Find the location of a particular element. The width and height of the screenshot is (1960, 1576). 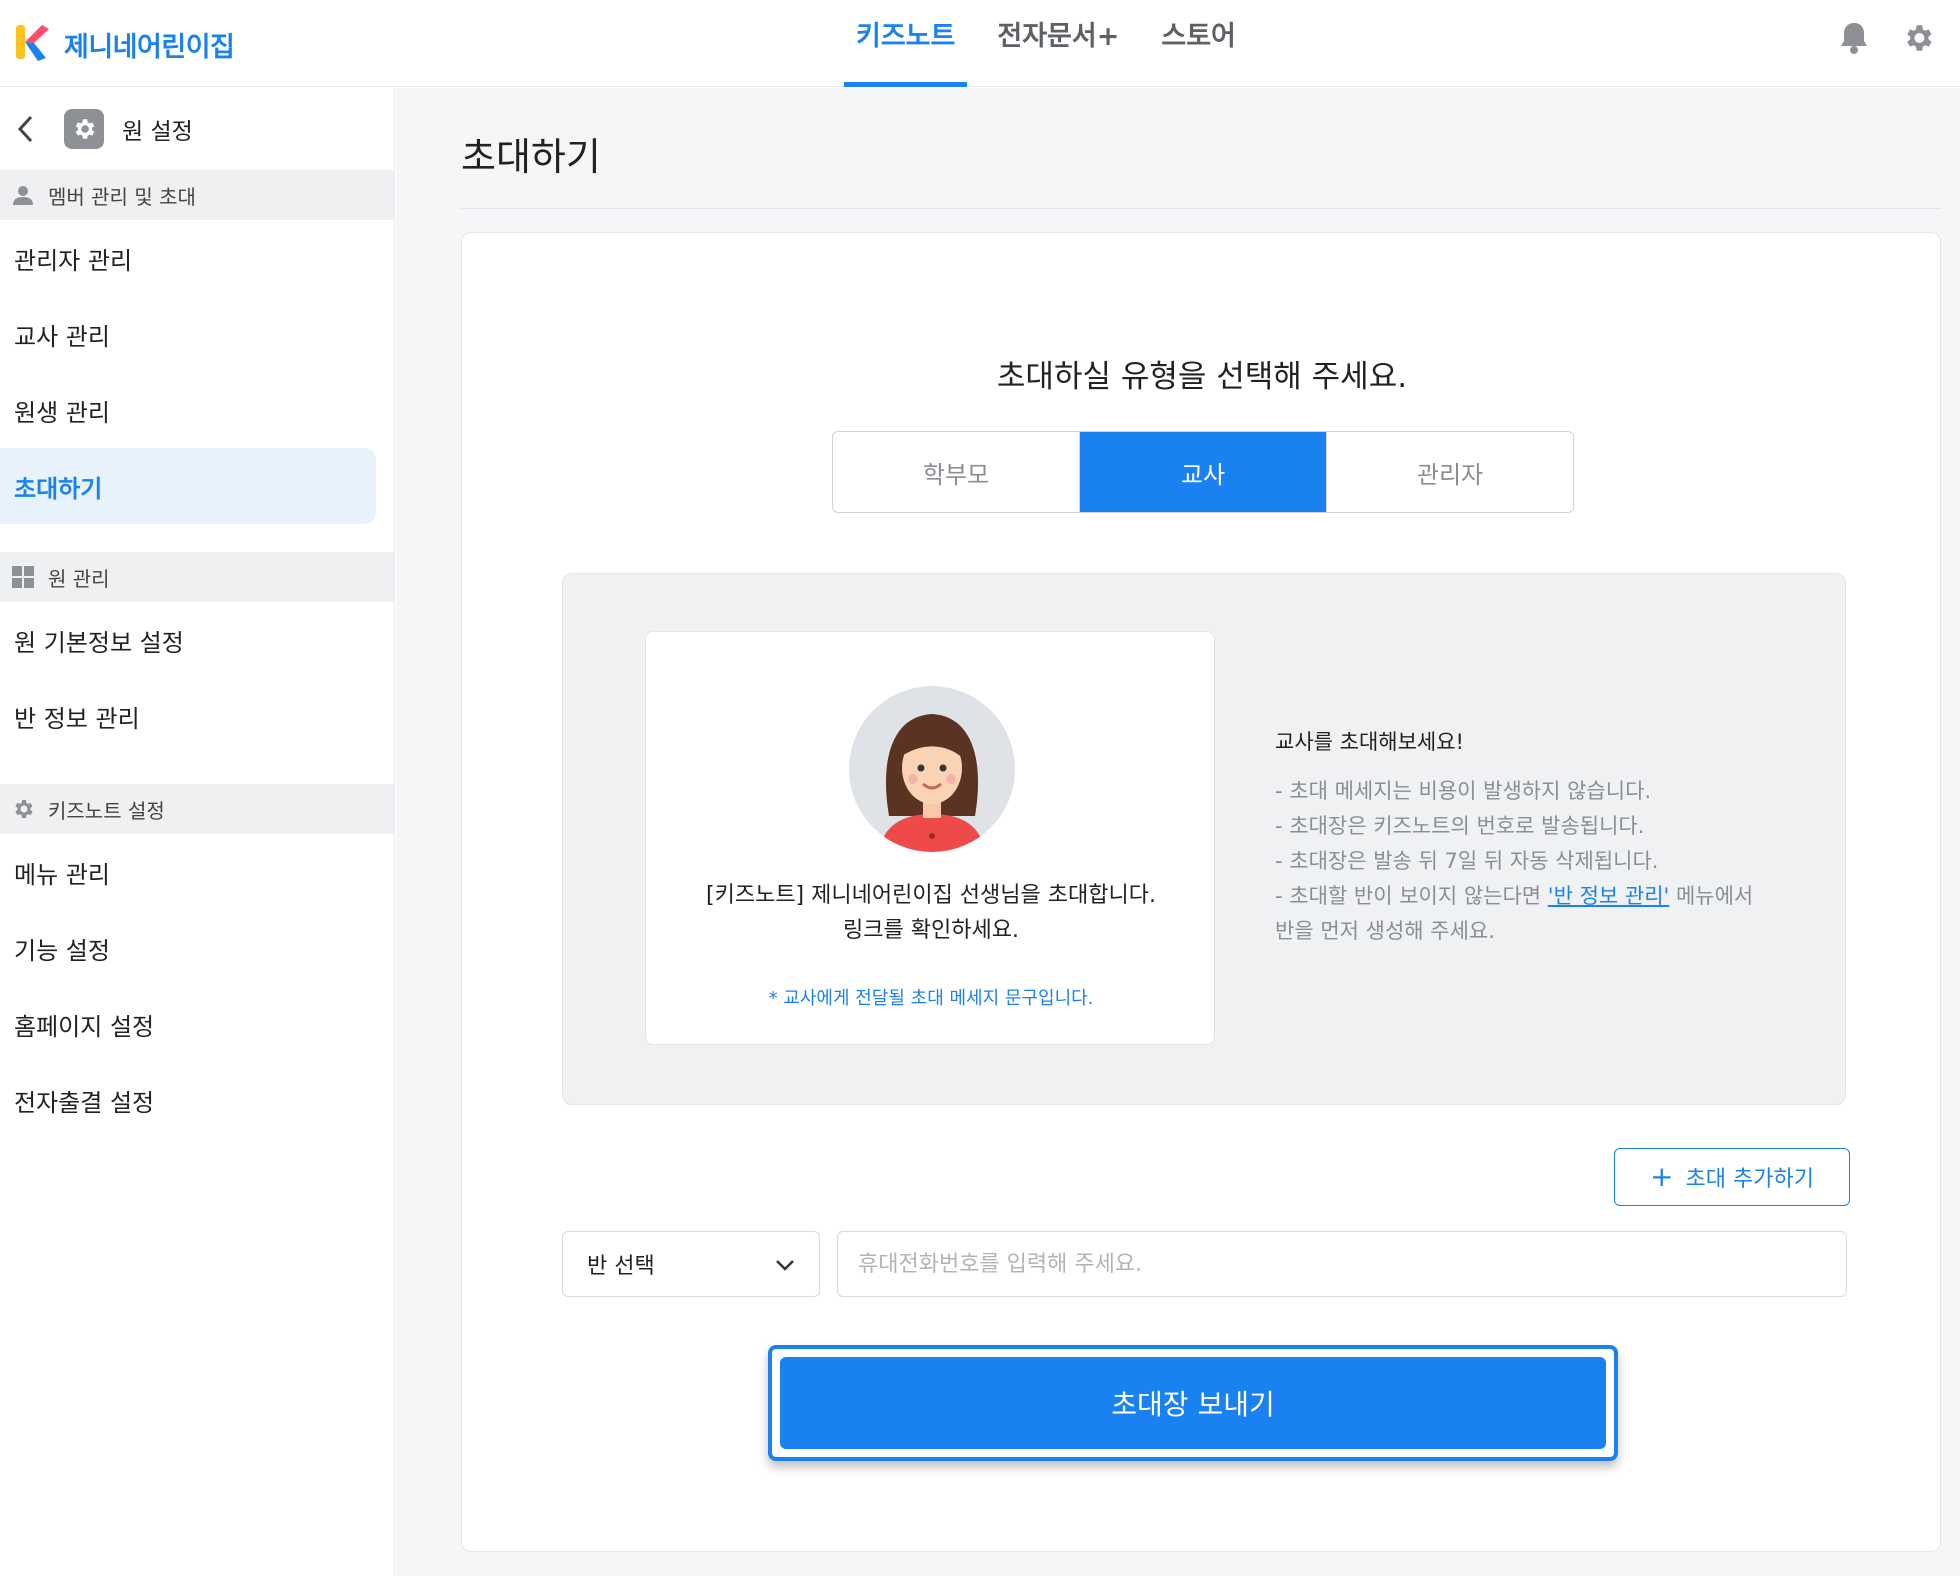

type-admin-button: 관리자 is located at coordinates (1450, 472).